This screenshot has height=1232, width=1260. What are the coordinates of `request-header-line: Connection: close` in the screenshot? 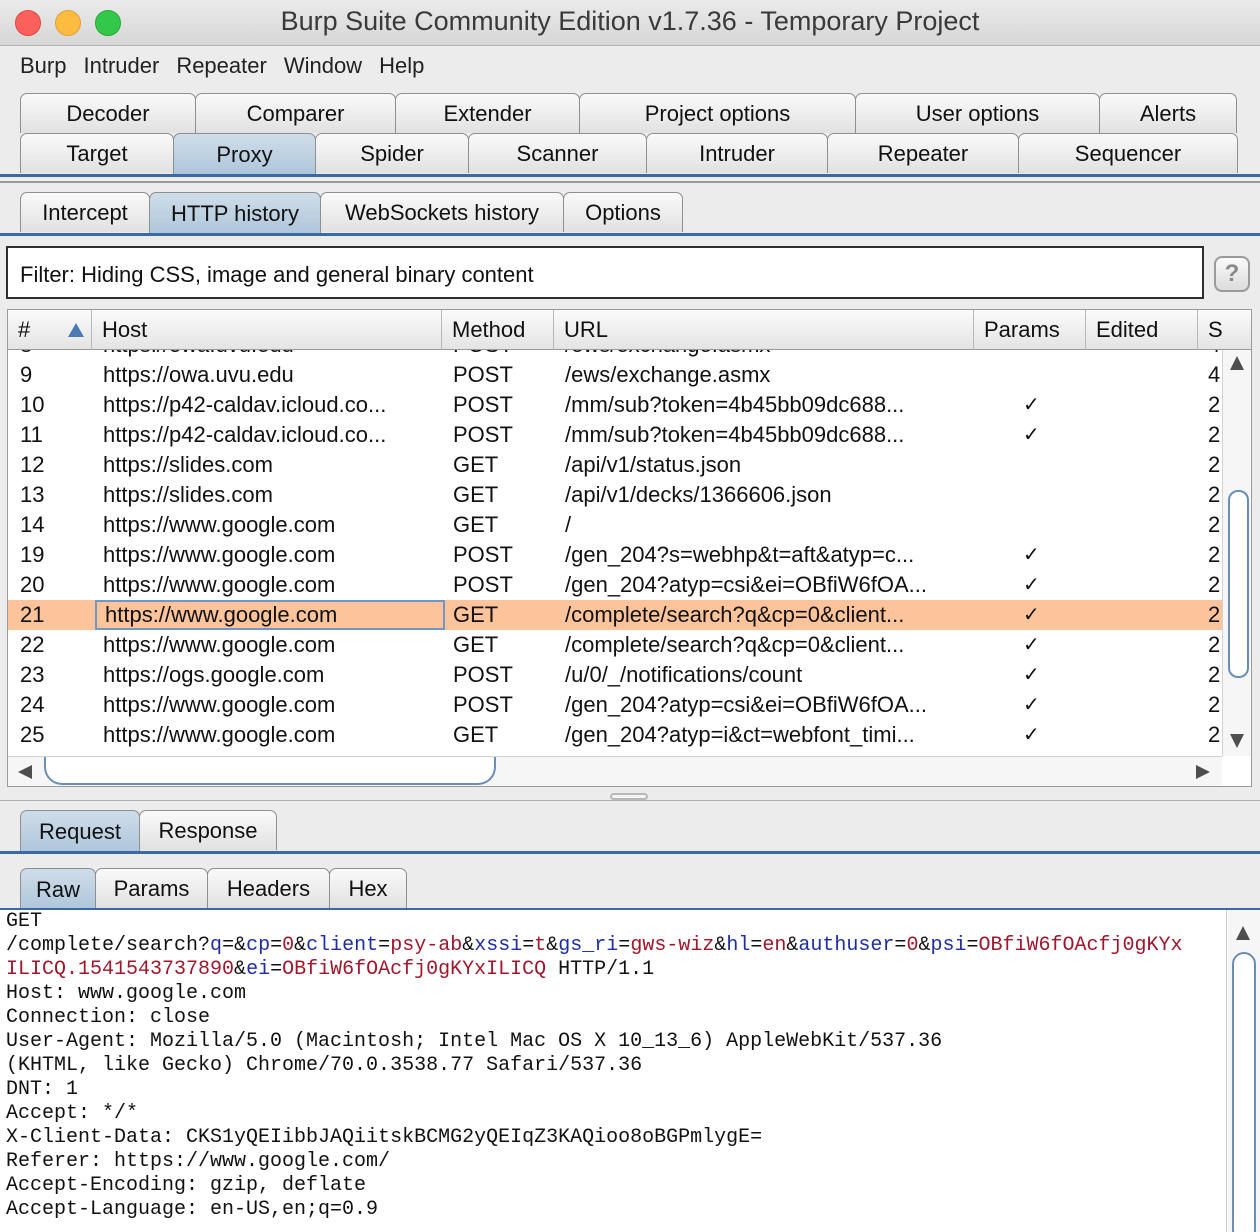 It's located at (108, 1017).